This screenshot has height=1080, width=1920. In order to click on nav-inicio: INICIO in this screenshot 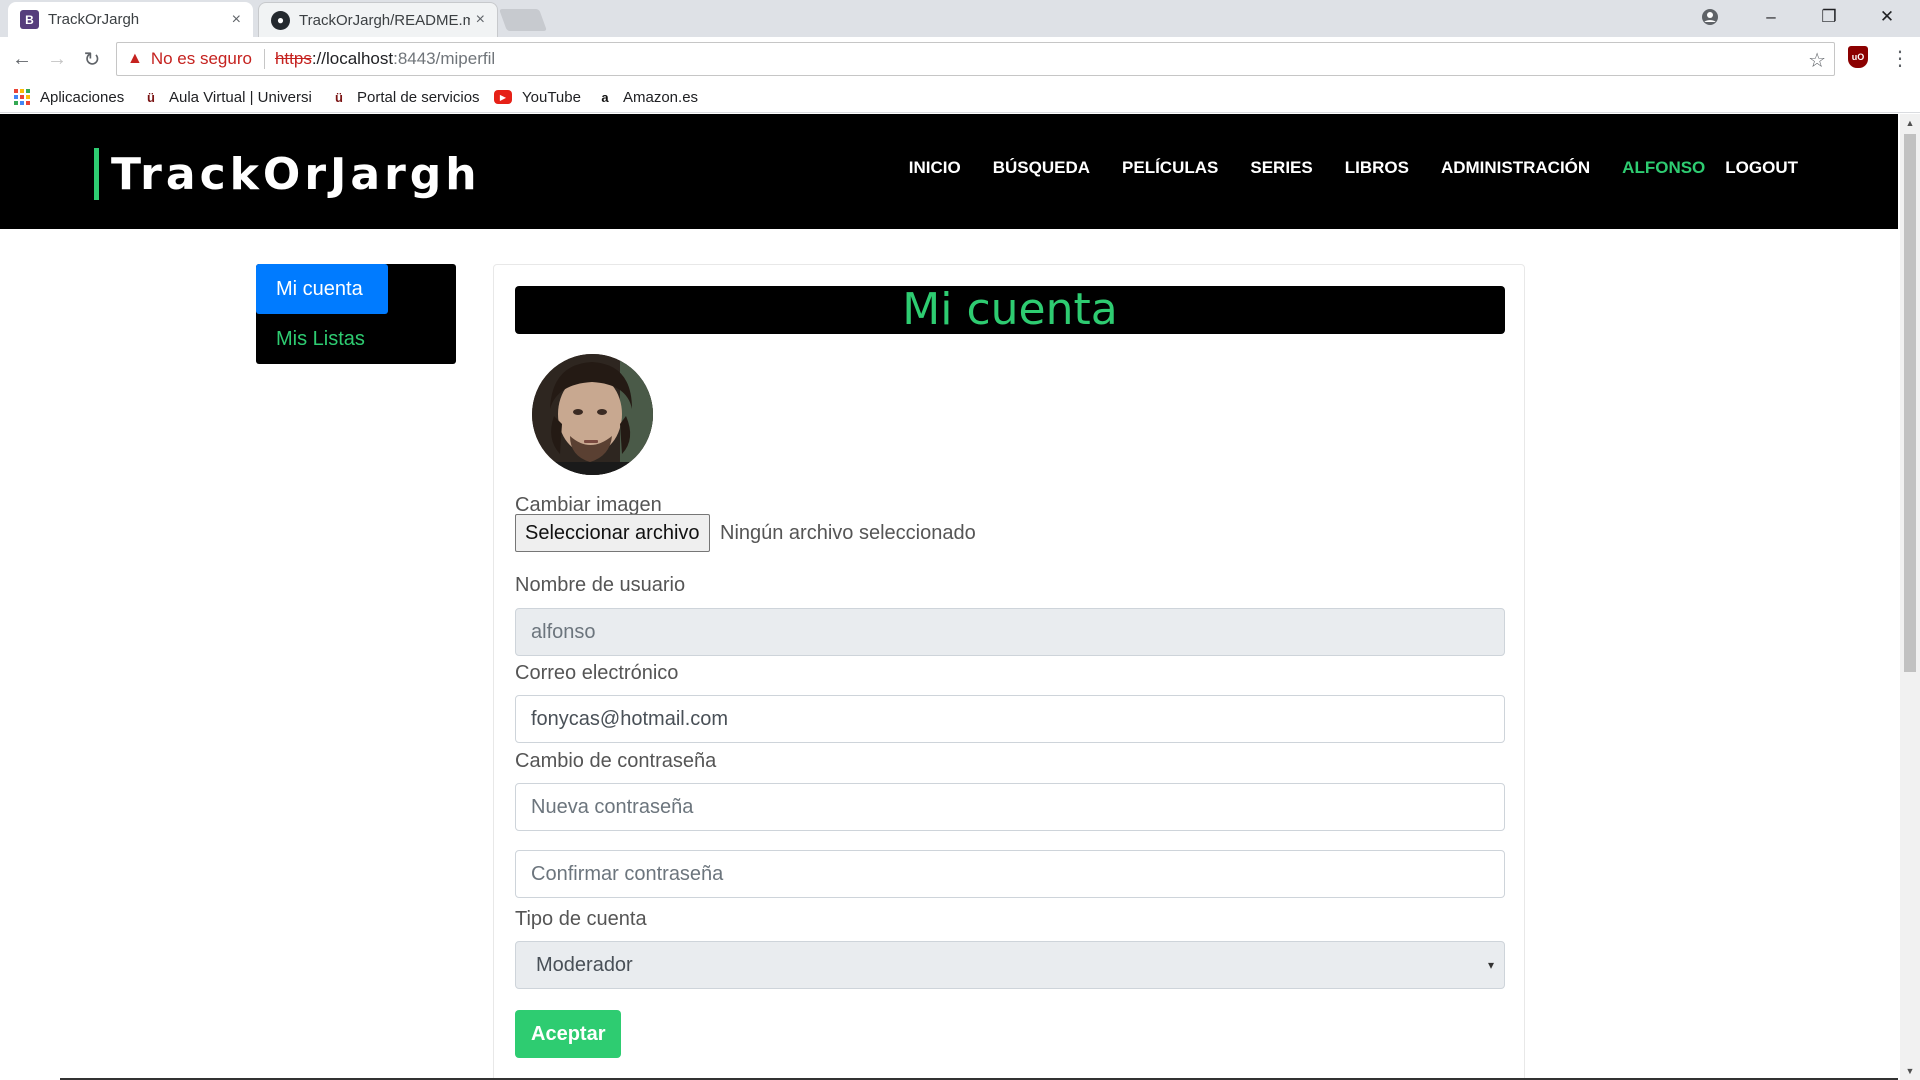, I will do `click(935, 168)`.